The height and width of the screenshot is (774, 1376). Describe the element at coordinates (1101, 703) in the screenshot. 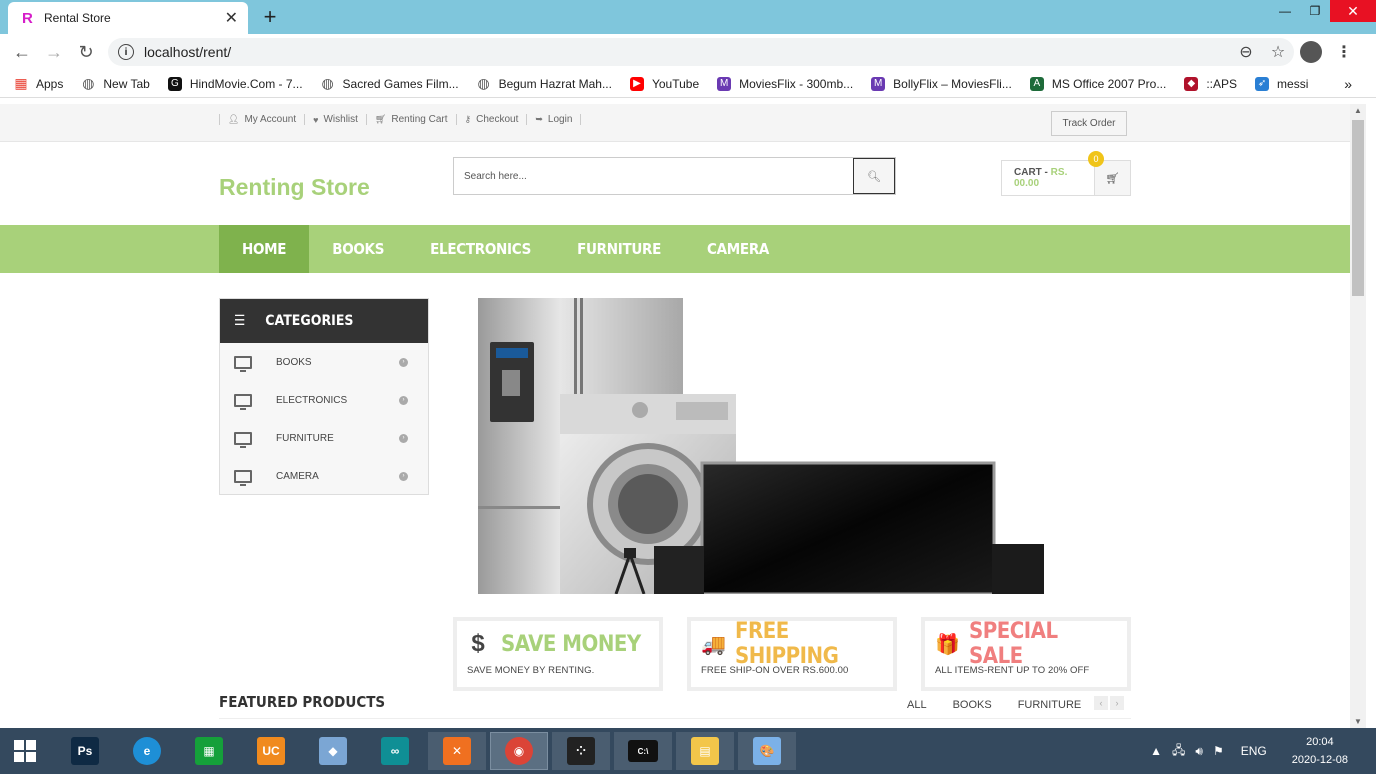

I see `carousel-prev-icon: ‹` at that location.